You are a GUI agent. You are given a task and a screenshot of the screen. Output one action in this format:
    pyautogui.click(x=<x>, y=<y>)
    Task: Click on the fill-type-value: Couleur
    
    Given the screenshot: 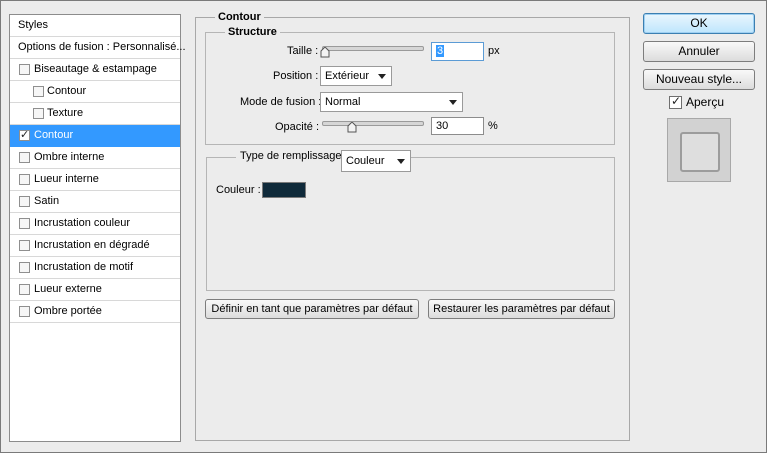 What is the action you would take?
    pyautogui.click(x=365, y=161)
    